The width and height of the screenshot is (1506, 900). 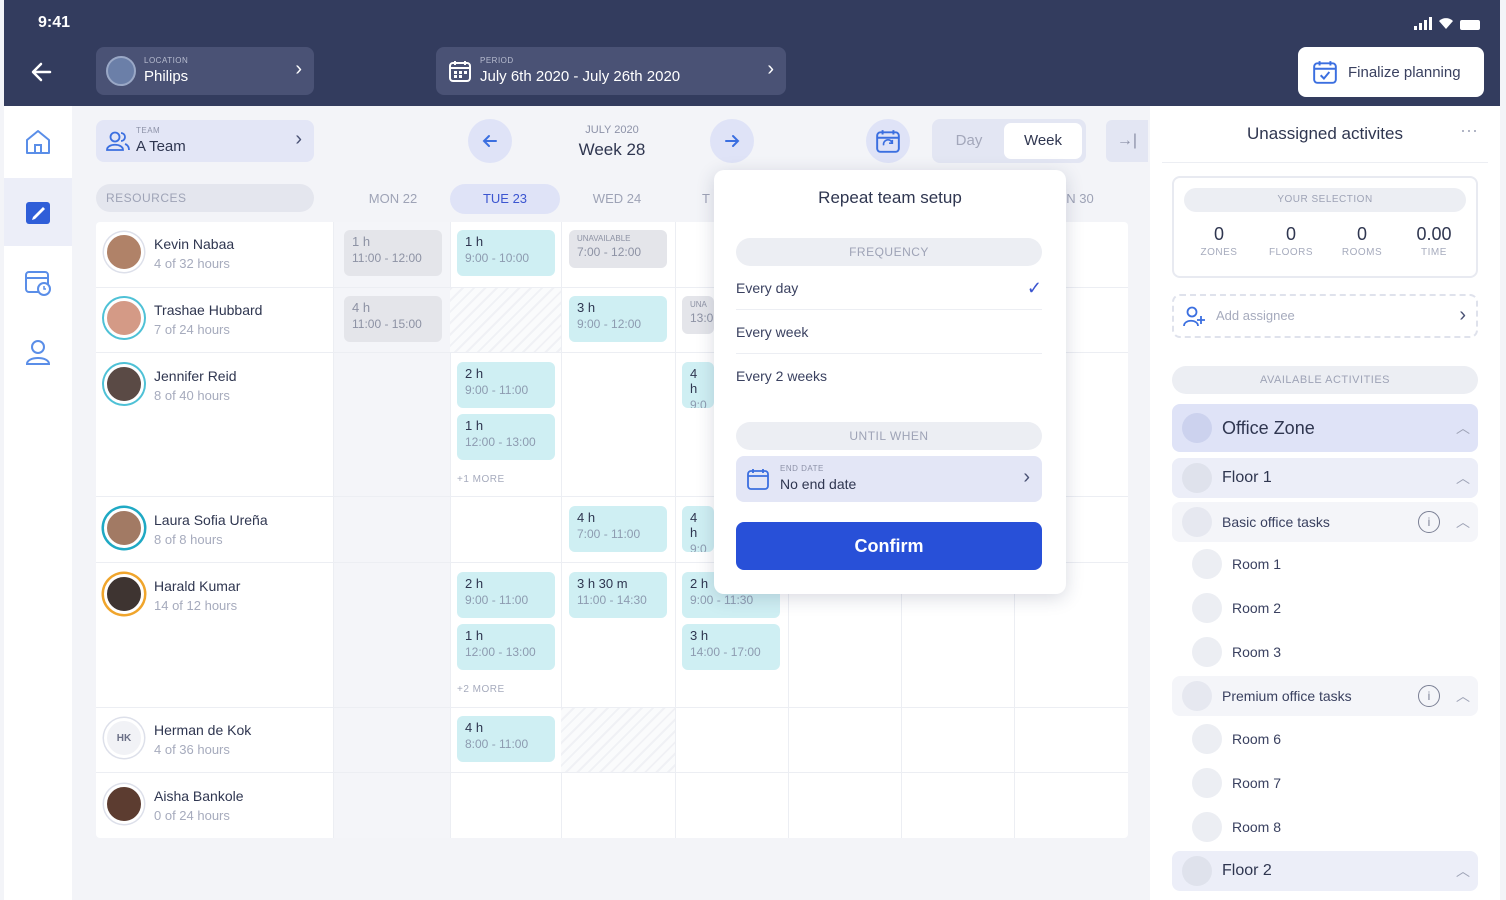 What do you see at coordinates (1447, 22) in the screenshot?
I see `status-icons` at bounding box center [1447, 22].